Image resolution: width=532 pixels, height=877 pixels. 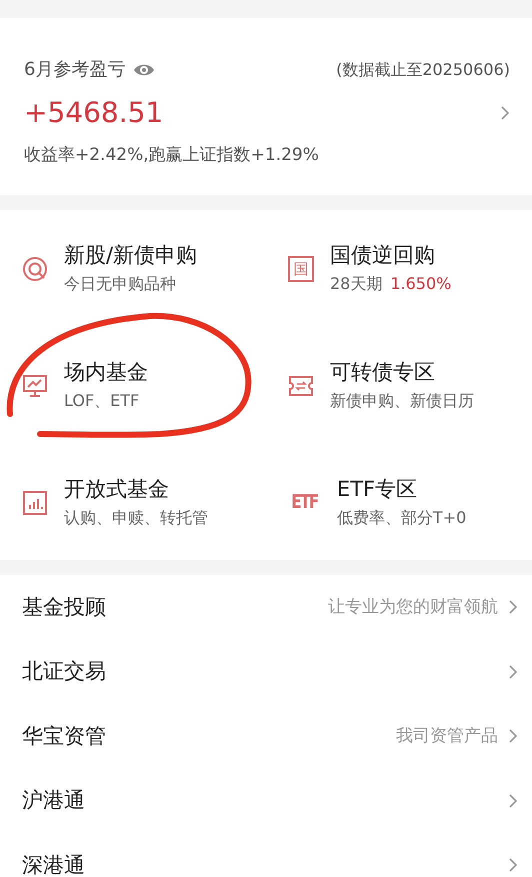 What do you see at coordinates (421, 283) in the screenshot?
I see `rate-value: 1.650%` at bounding box center [421, 283].